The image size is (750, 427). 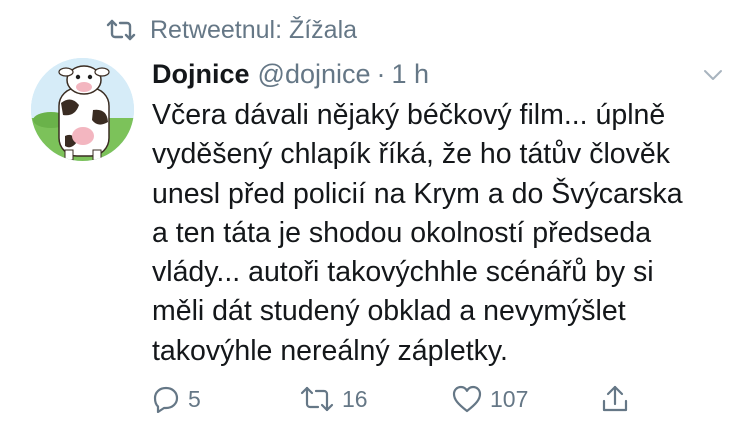 What do you see at coordinates (509, 398) in the screenshot?
I see `like-count: 107` at bounding box center [509, 398].